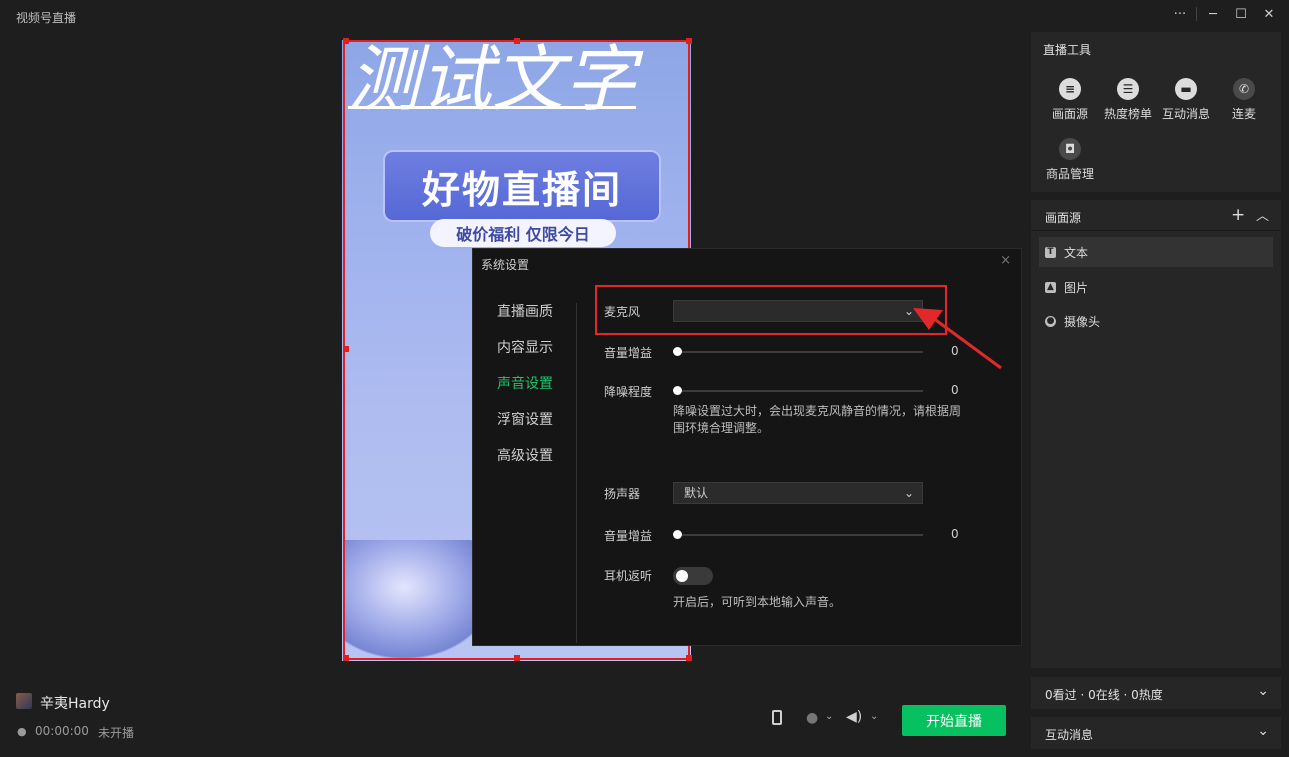 Image resolution: width=1289 pixels, height=757 pixels. Describe the element at coordinates (1069, 735) in the screenshot. I see `messages-title: 互动消息` at that location.